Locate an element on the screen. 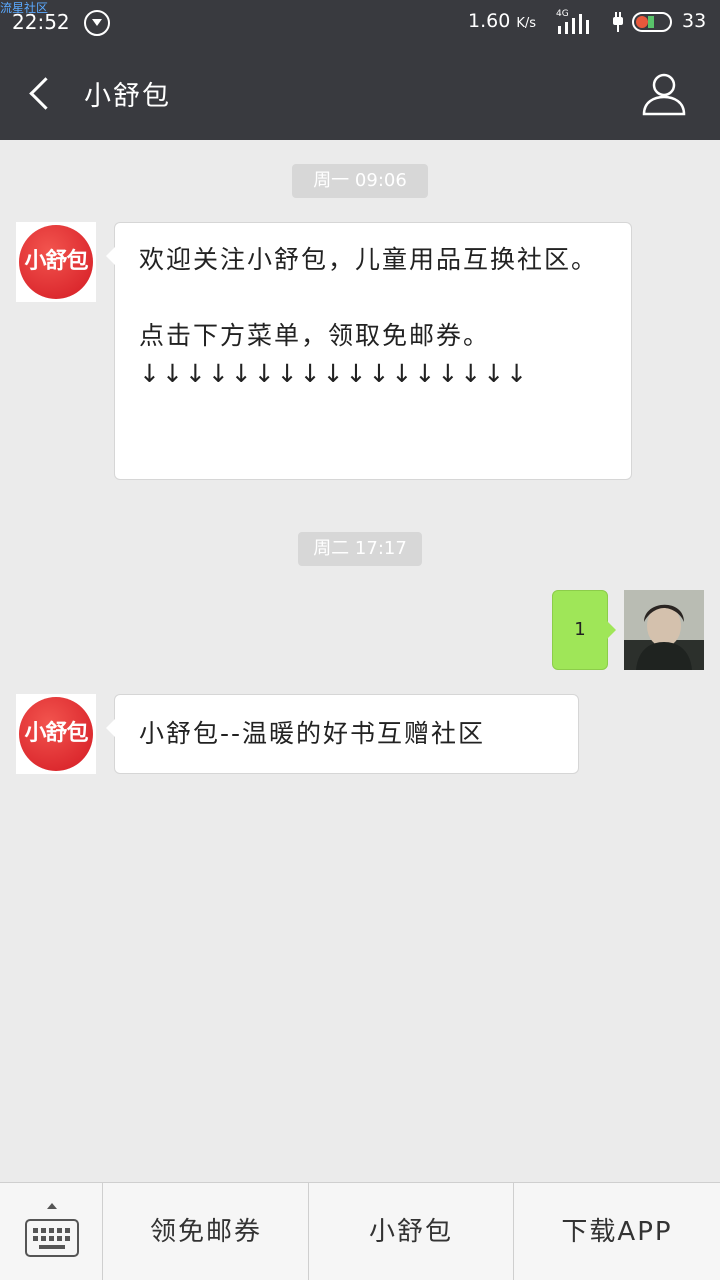  chat-title: 小舒包 is located at coordinates (127, 96).